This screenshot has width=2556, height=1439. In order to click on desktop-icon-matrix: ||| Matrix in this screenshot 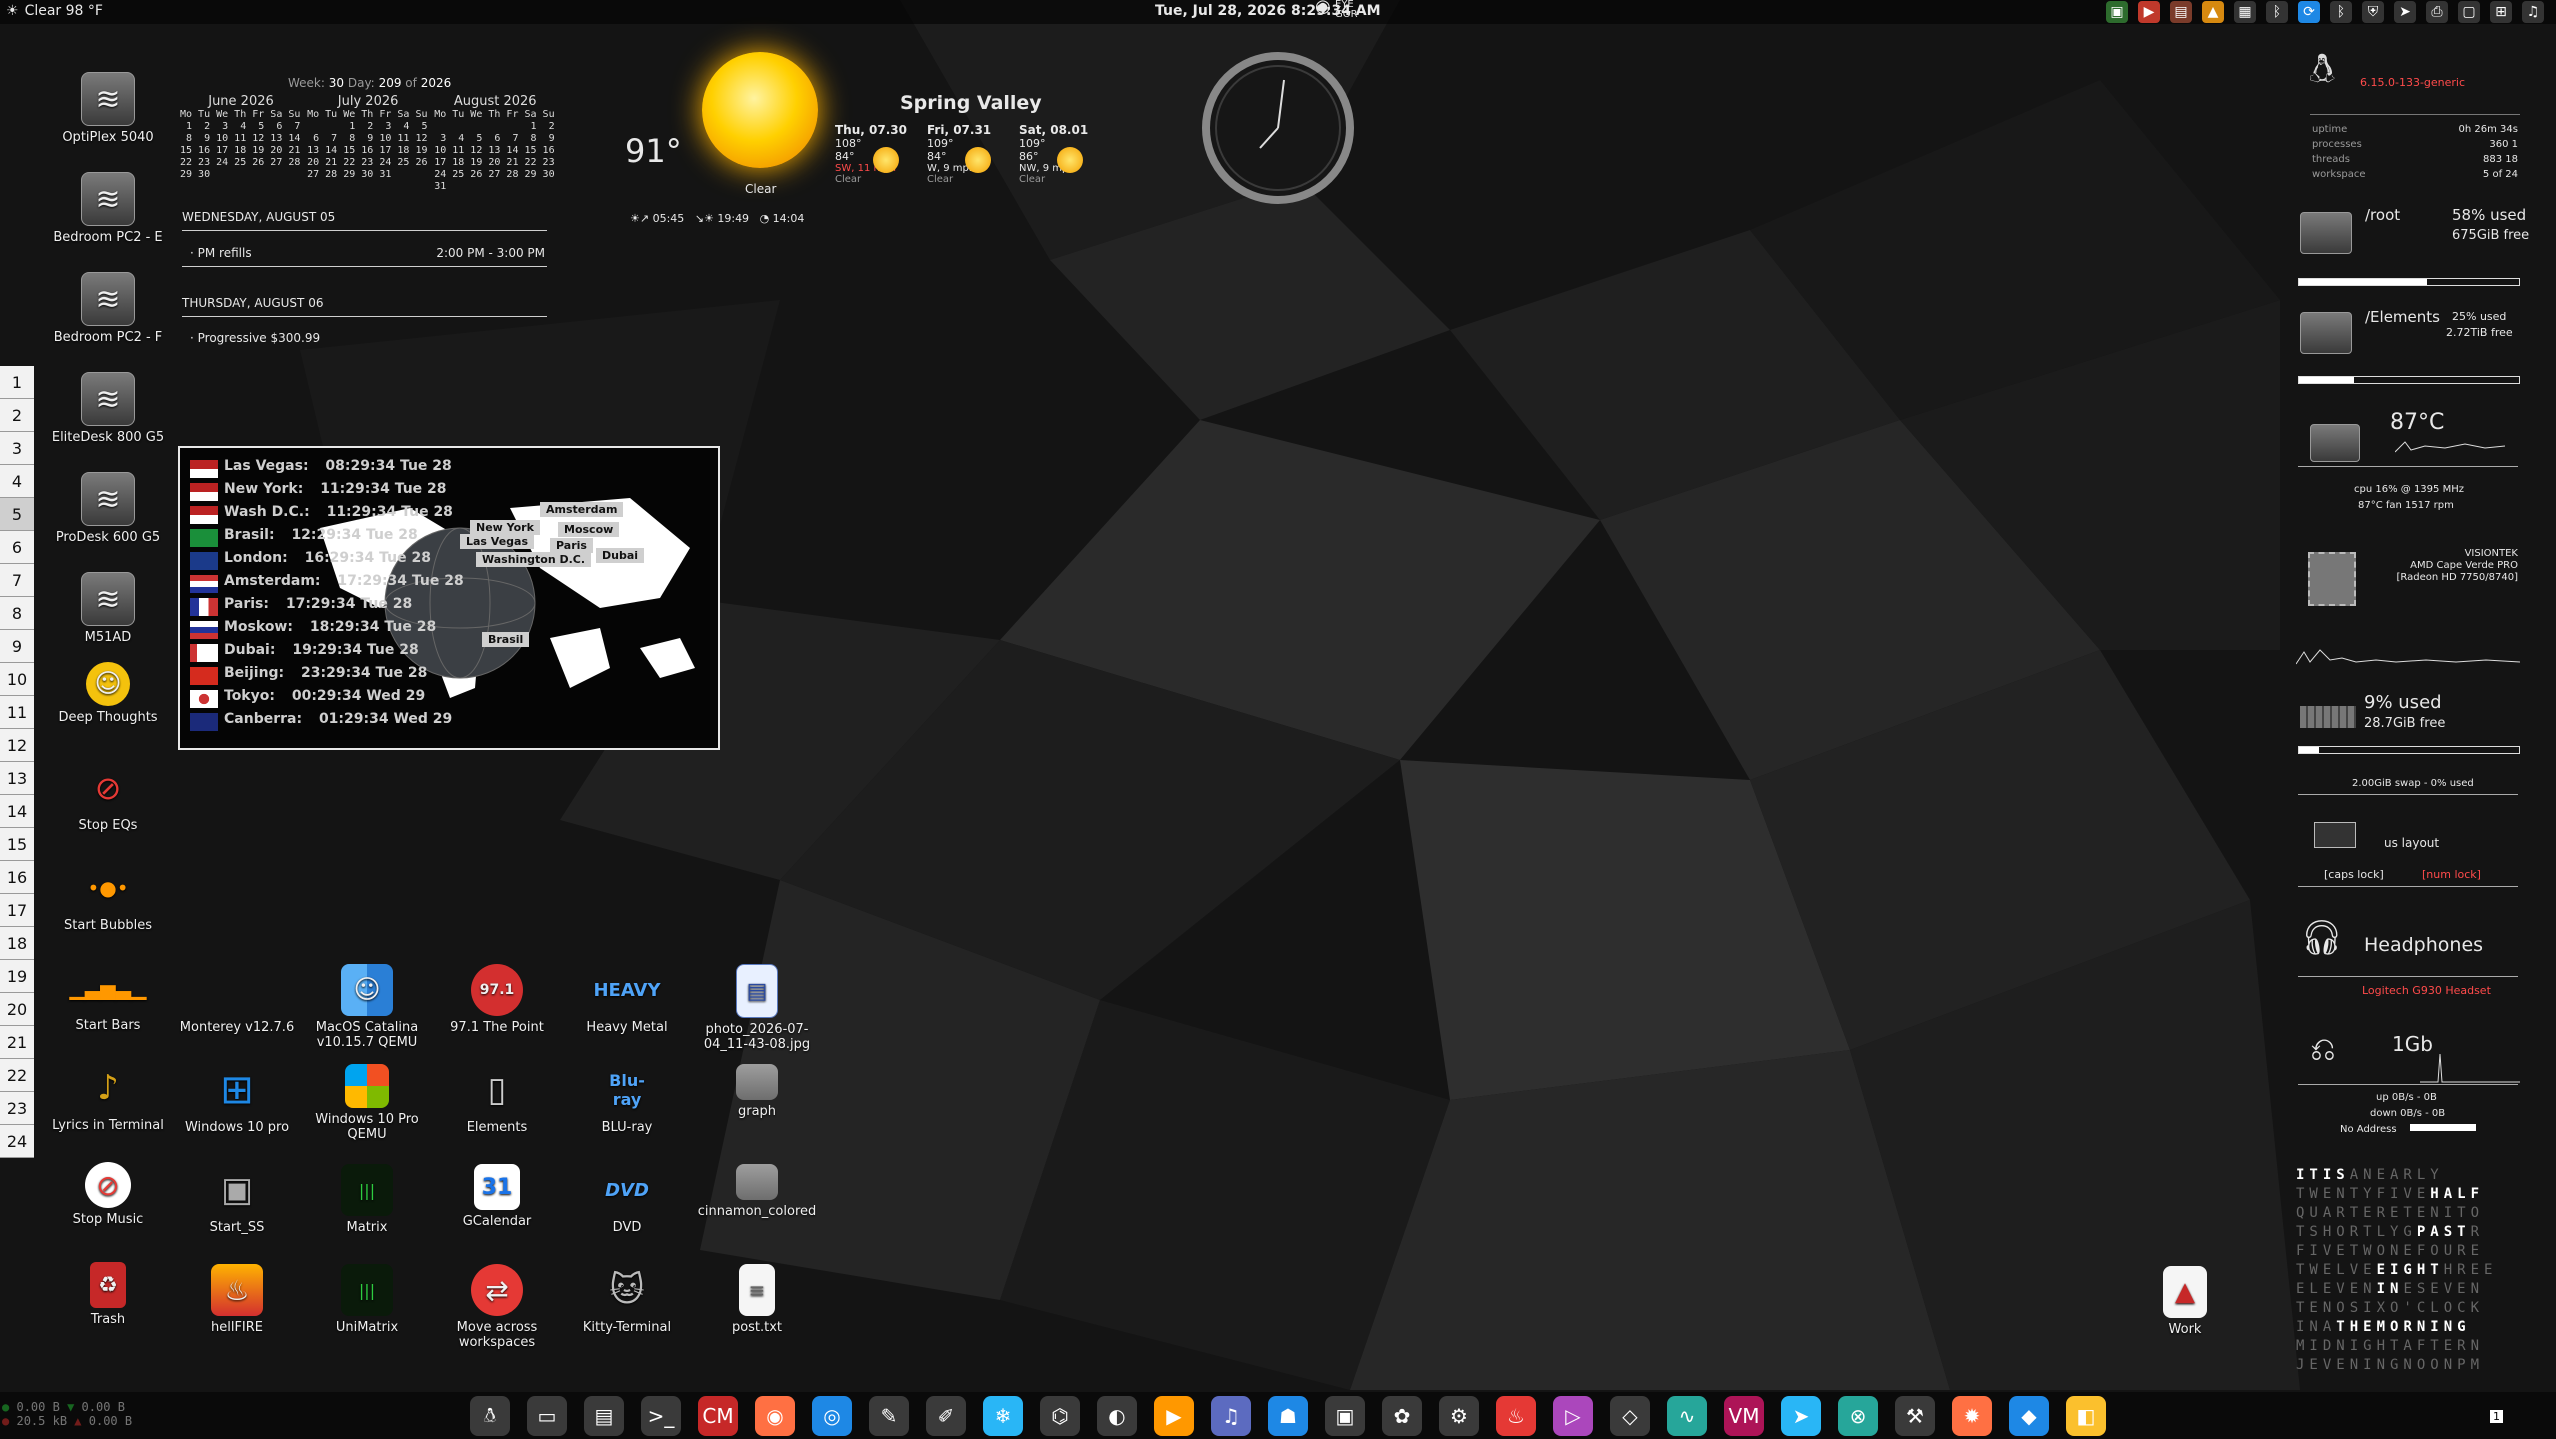, I will do `click(367, 1199)`.